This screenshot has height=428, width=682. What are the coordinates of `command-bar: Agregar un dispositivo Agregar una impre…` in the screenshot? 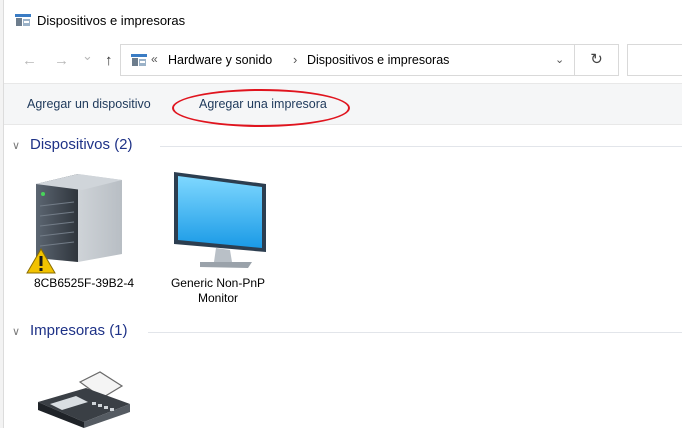 It's located at (343, 104).